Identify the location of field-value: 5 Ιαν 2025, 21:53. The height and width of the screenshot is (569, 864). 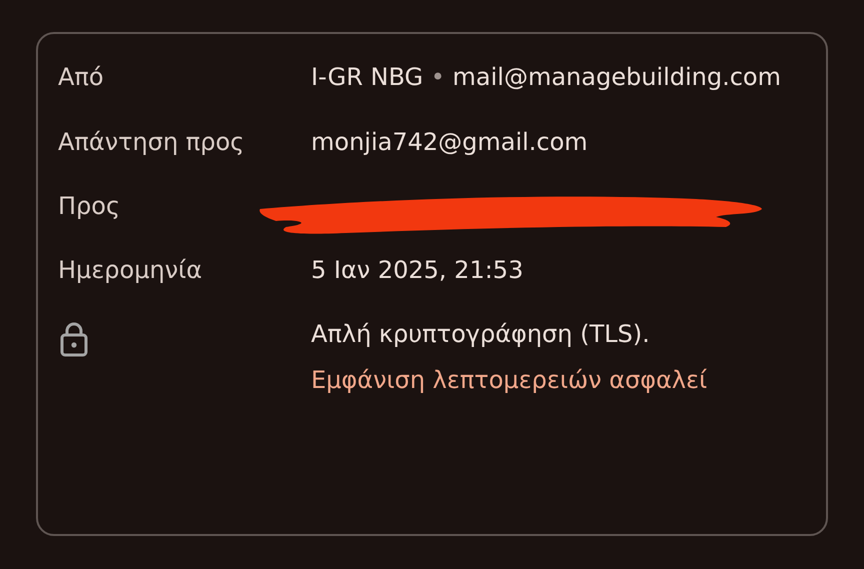
(417, 270).